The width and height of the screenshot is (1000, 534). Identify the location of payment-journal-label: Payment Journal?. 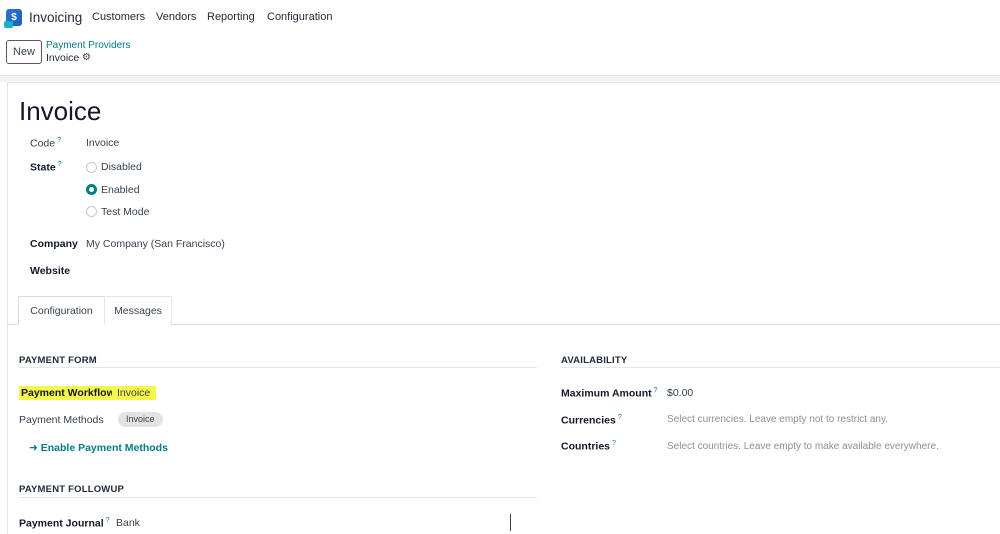
(64, 523).